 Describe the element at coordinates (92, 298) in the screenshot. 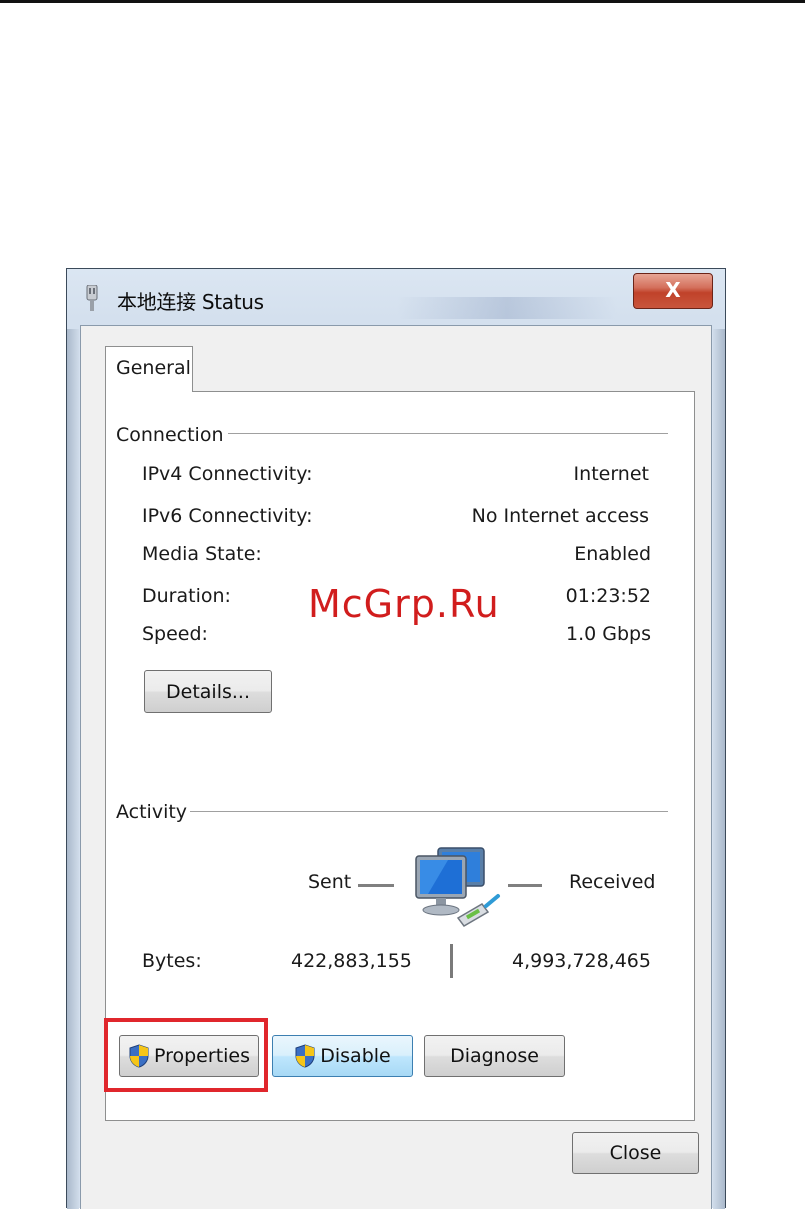

I see `network-connection-icon` at that location.